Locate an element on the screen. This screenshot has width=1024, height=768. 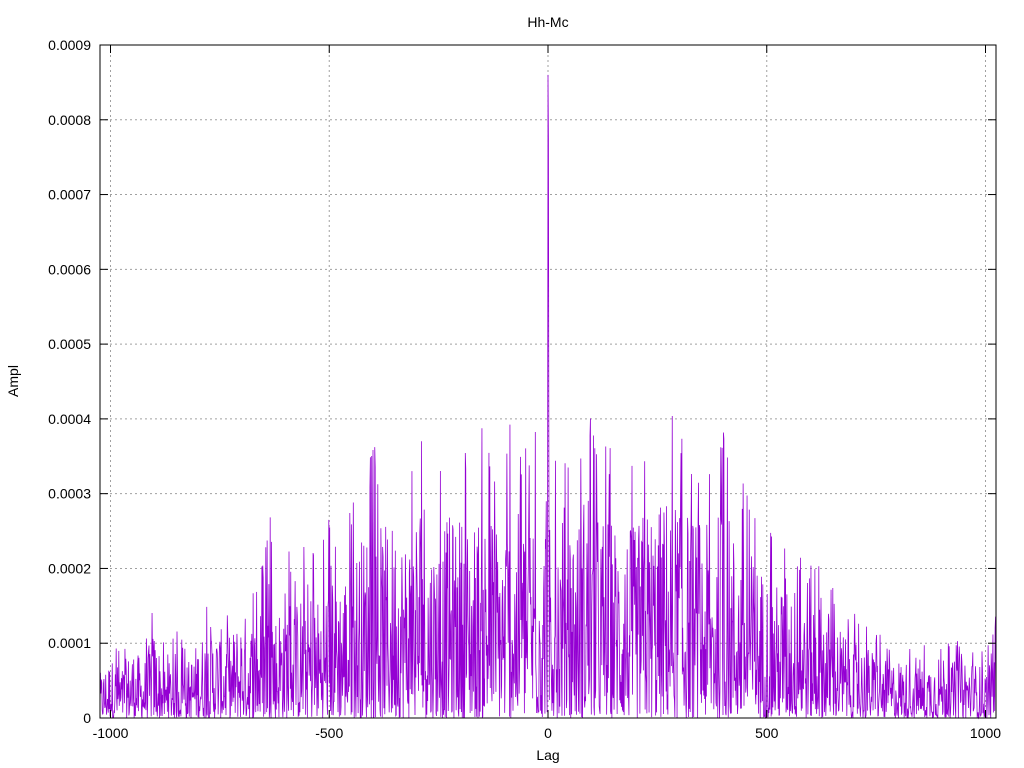
y-axis-label: Ampl is located at coordinates (13, 381).